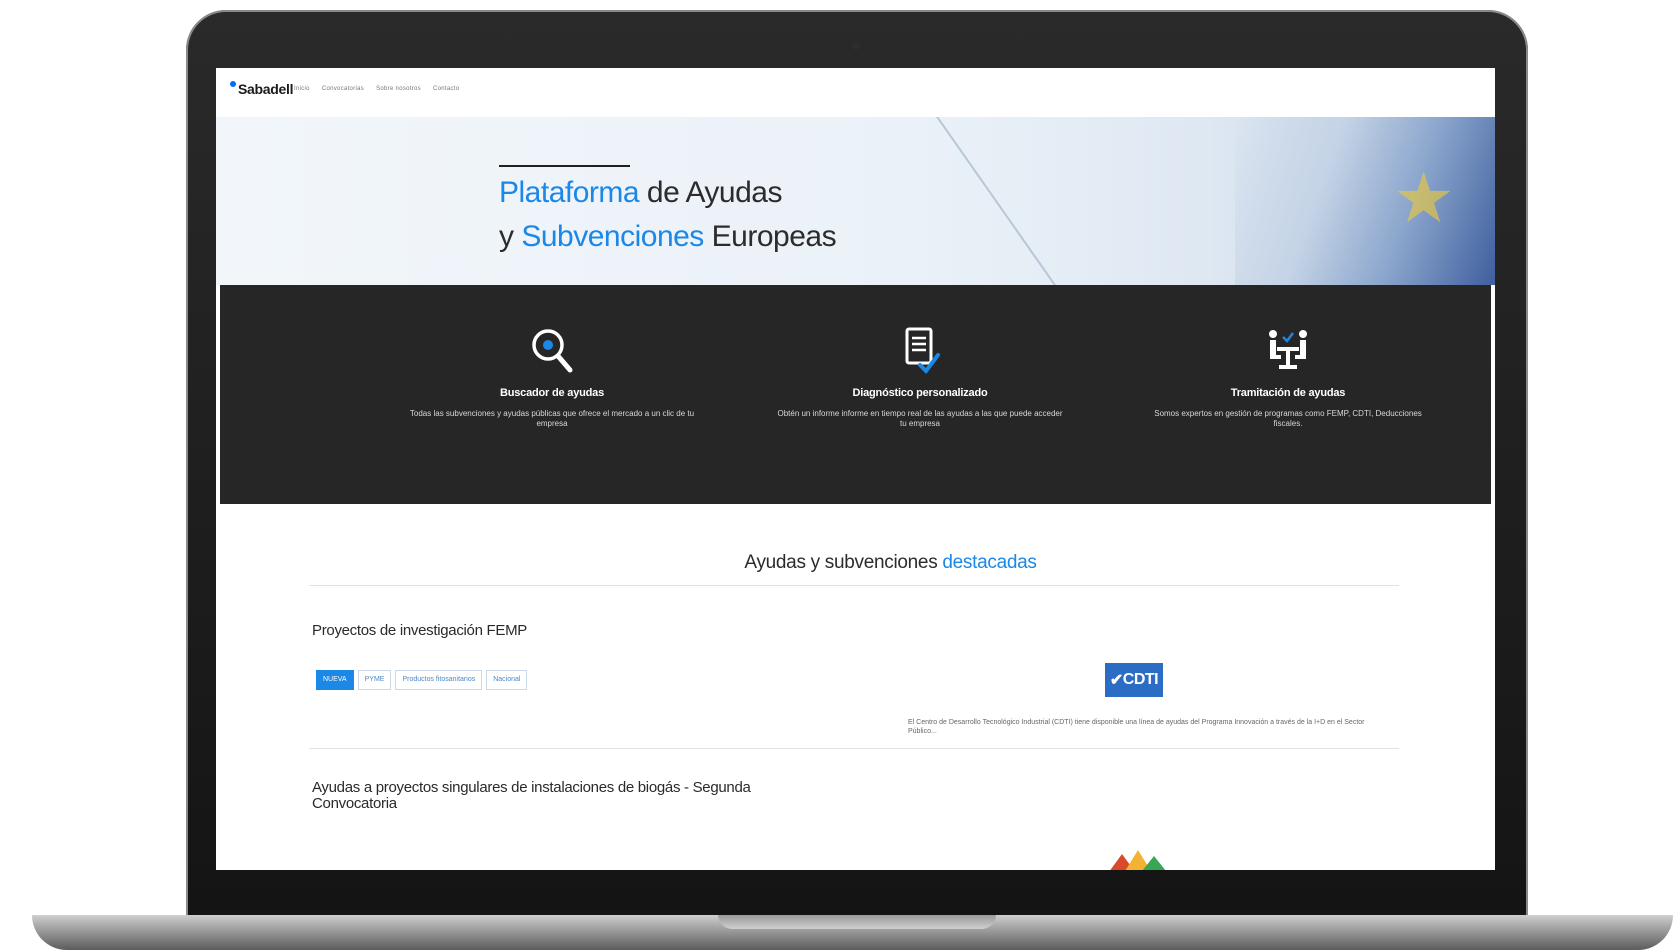 This screenshot has height=950, width=1673. I want to click on search-icon, so click(552, 351).